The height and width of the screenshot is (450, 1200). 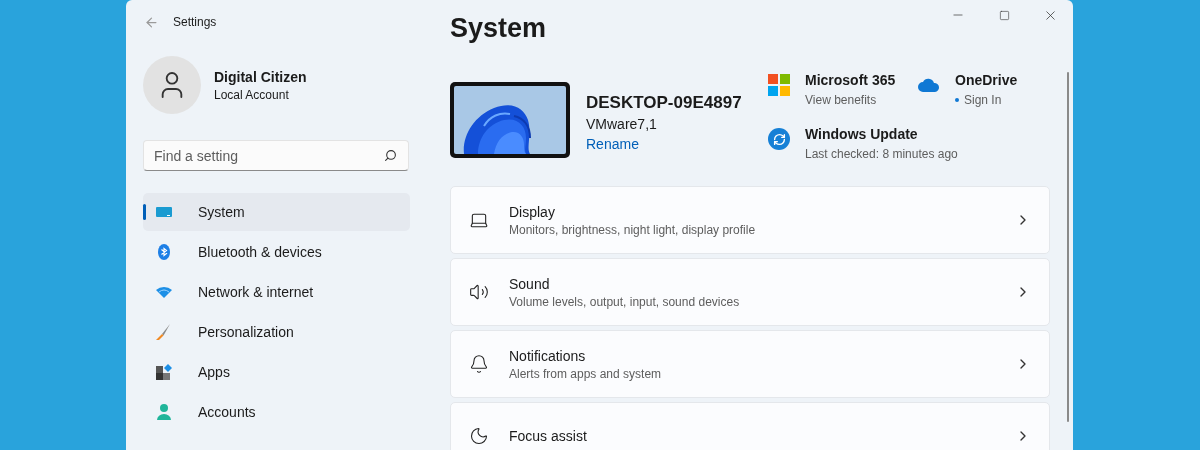 I want to click on nav-label: Accounts, so click(x=227, y=412).